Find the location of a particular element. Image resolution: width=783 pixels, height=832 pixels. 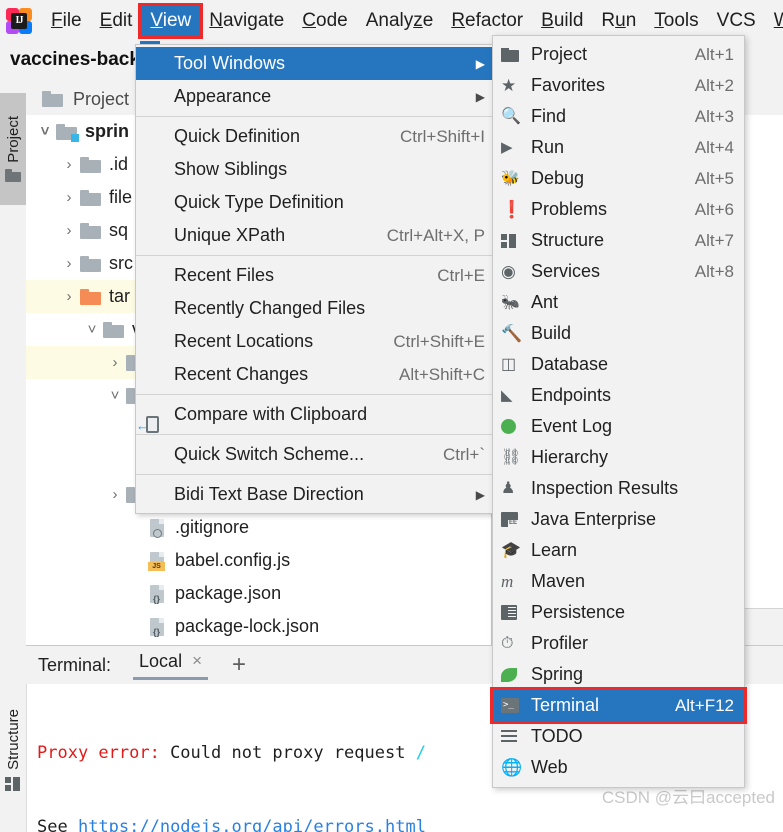

folder-icon is located at coordinates (516, 54).